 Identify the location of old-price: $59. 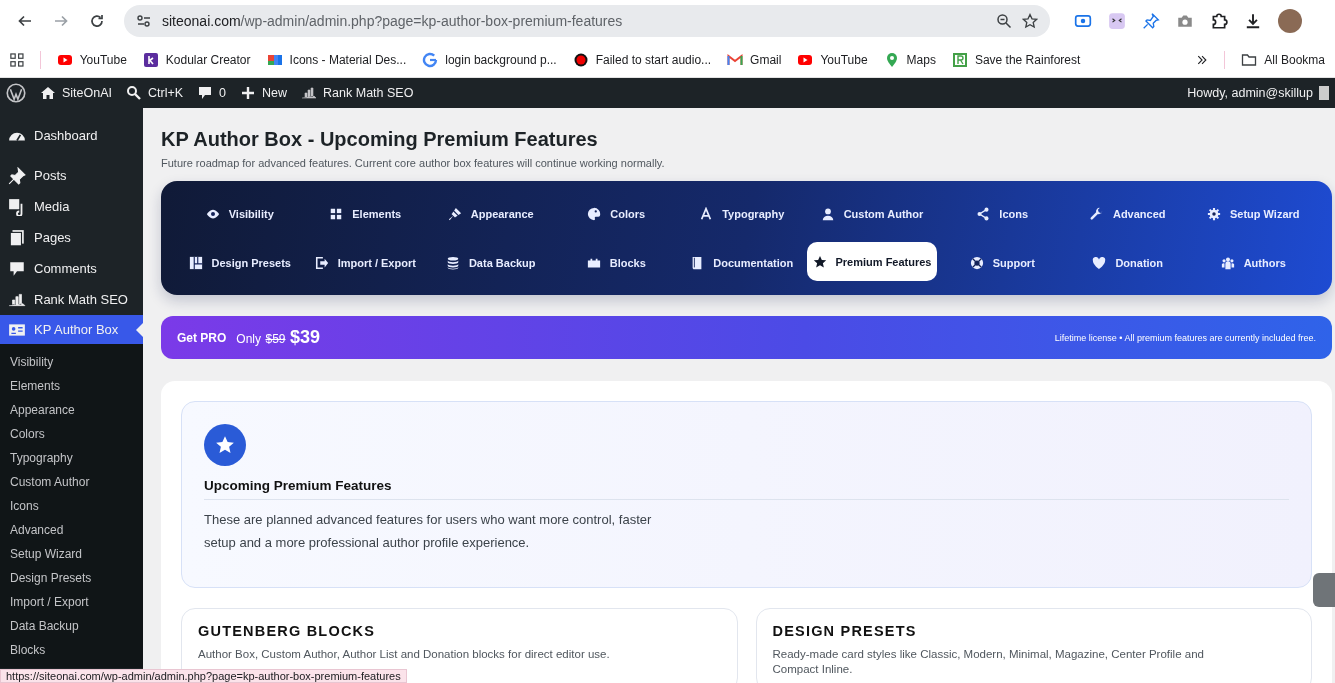
(275, 339).